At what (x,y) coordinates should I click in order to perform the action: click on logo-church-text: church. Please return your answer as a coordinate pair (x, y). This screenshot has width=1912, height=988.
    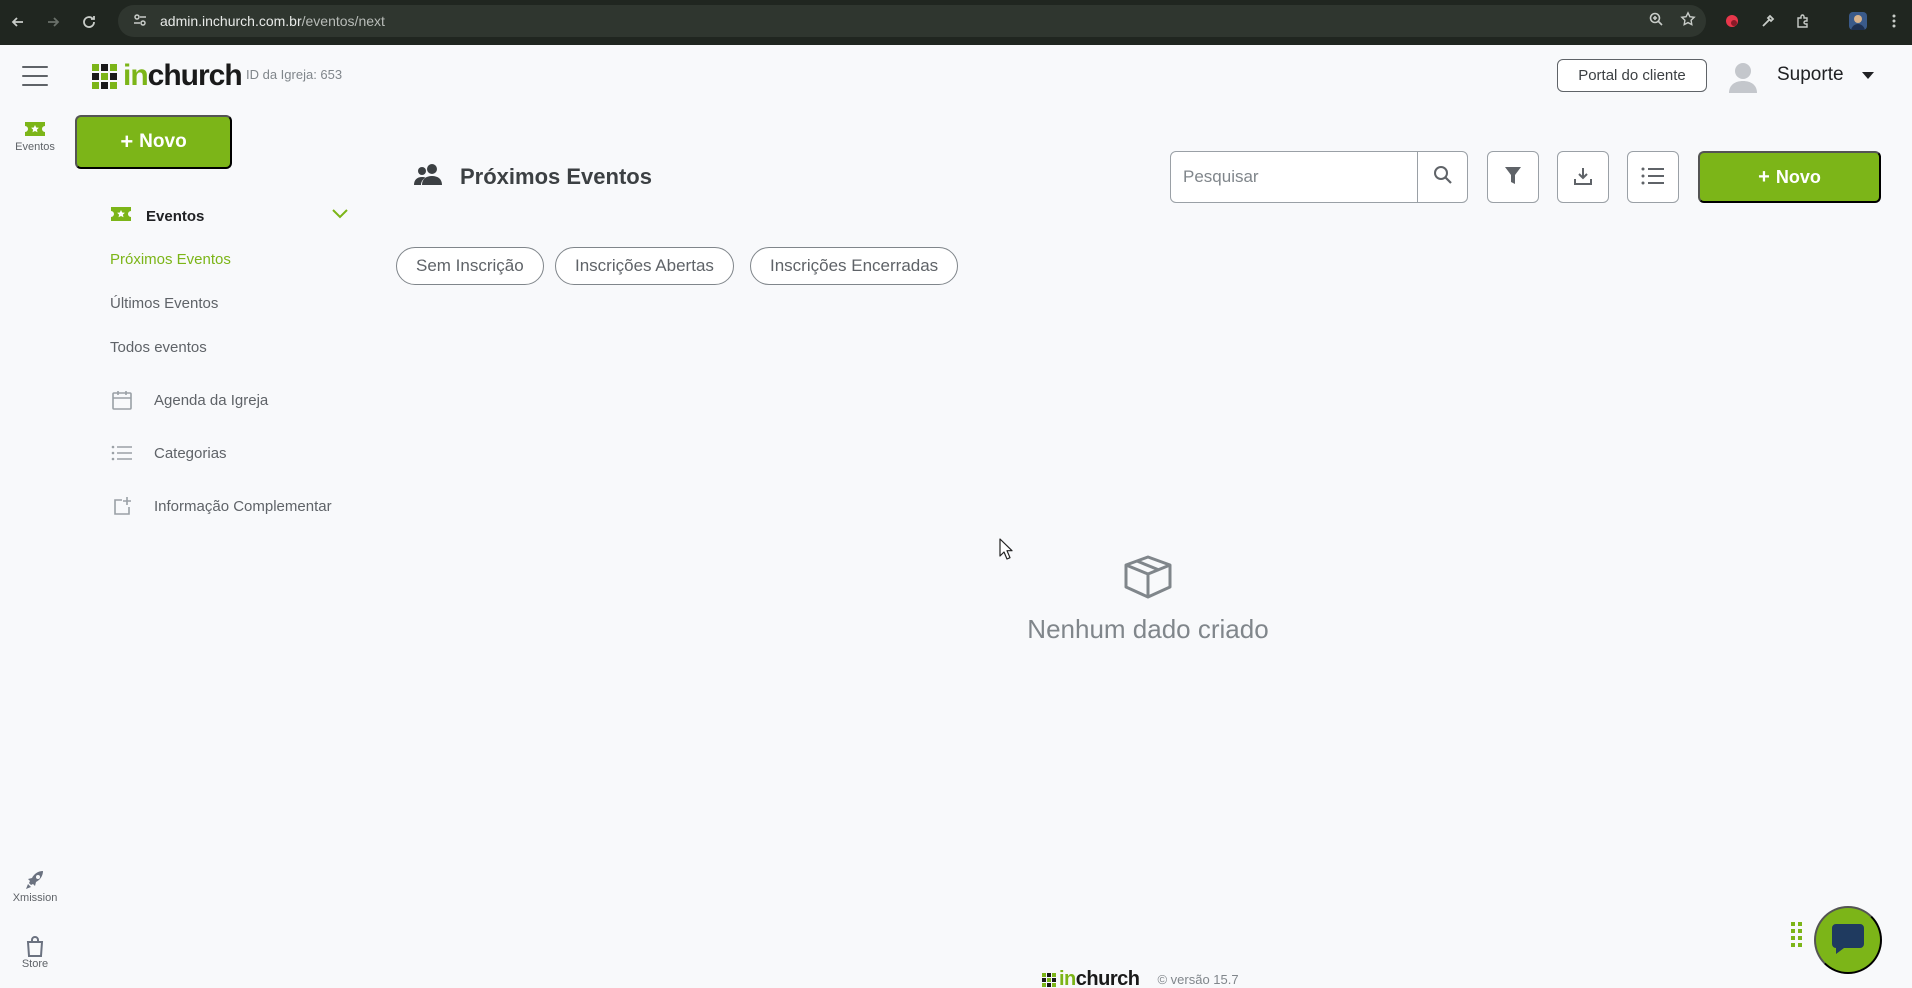
    Looking at the image, I should click on (195, 75).